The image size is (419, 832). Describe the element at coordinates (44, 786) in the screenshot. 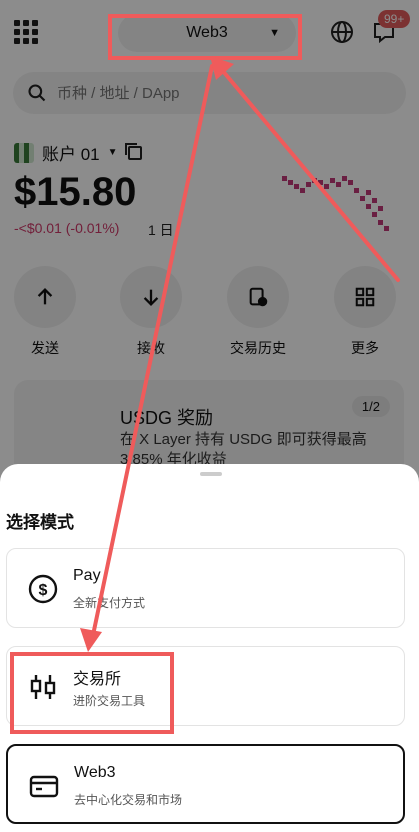

I see `wallet-card-icon` at that location.